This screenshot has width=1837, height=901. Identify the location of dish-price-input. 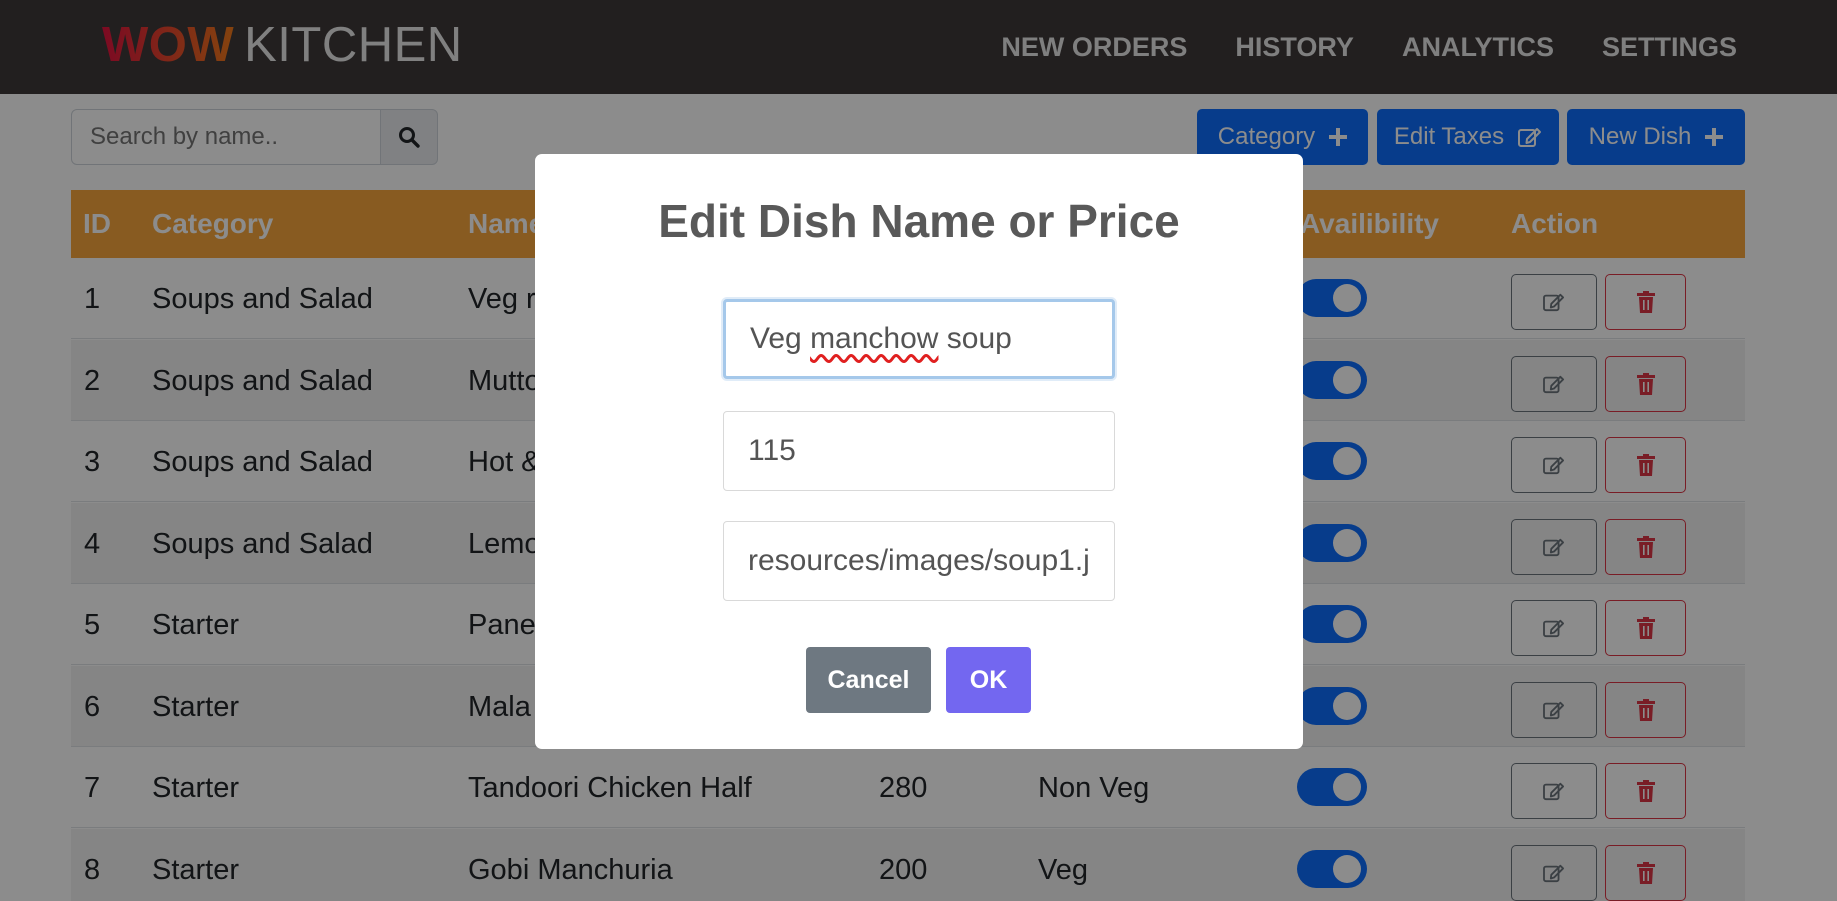
(919, 451).